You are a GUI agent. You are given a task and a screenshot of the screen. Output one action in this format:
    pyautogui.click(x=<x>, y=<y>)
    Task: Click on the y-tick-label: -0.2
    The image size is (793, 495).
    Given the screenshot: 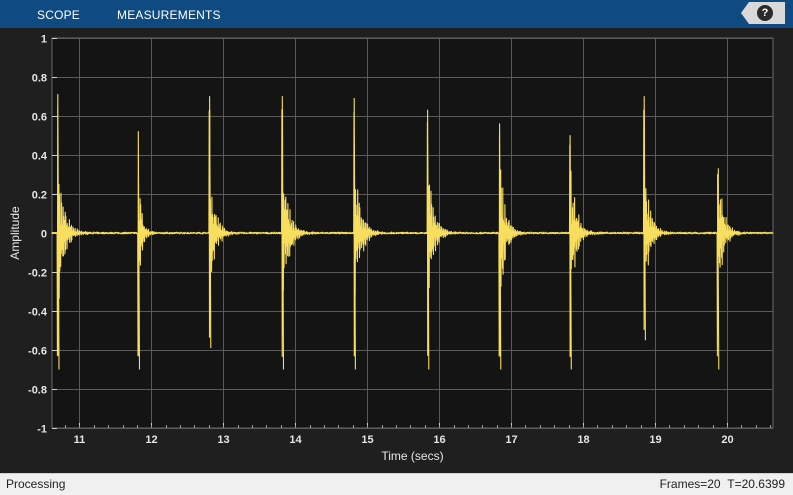 What is the action you would take?
    pyautogui.click(x=37, y=274)
    